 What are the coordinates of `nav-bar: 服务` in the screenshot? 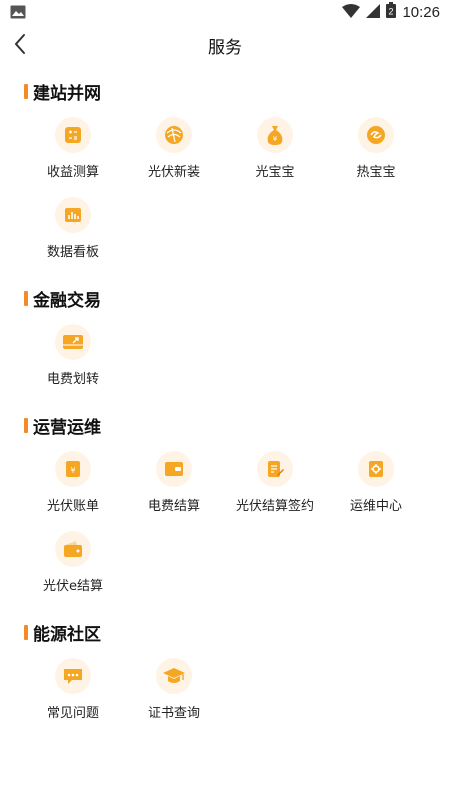 It's located at (225, 44).